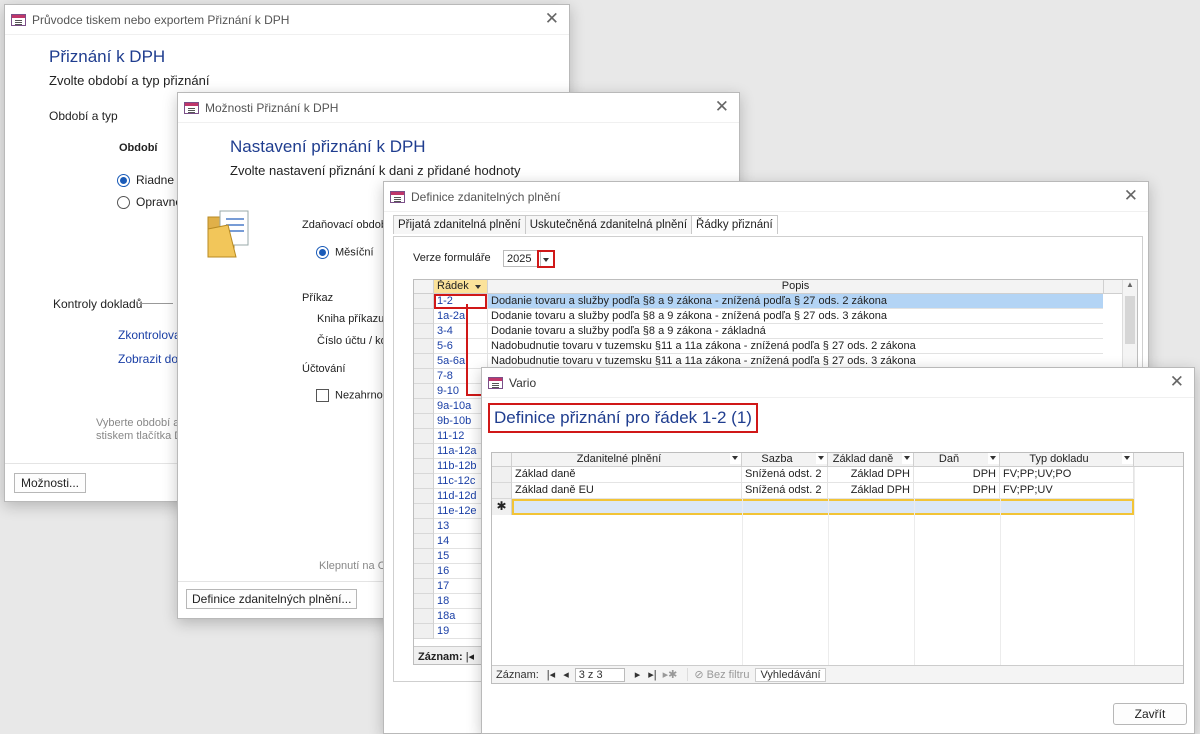 Image resolution: width=1200 pixels, height=734 pixels. I want to click on row-number-cell: 17, so click(460, 586).